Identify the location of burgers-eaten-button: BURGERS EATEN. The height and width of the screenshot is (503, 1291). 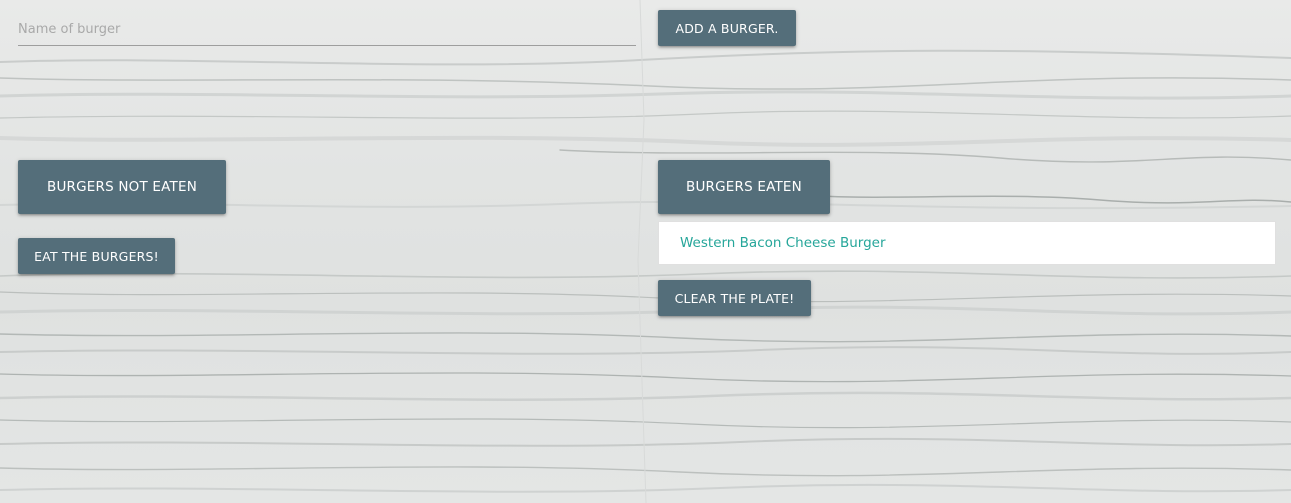
(744, 187).